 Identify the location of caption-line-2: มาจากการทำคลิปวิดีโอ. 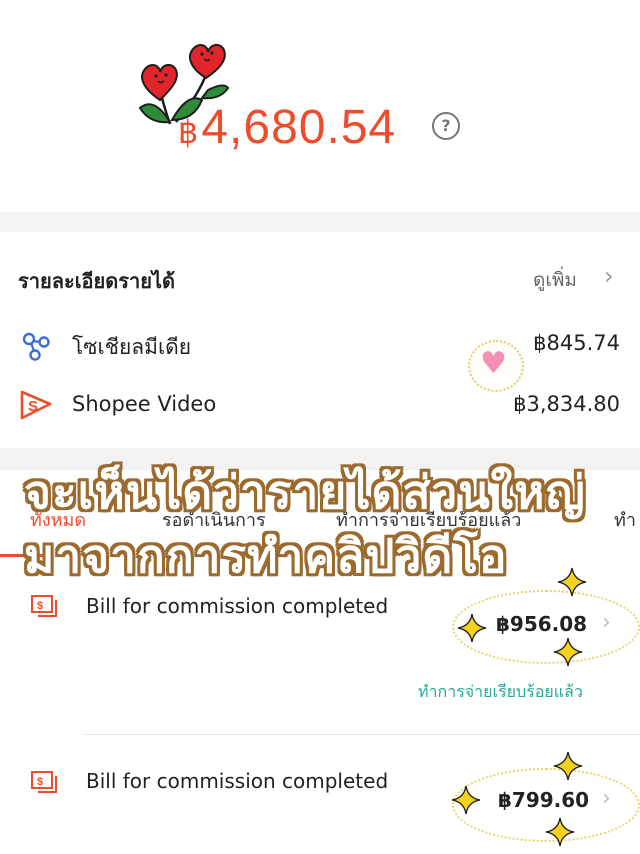
(266, 556).